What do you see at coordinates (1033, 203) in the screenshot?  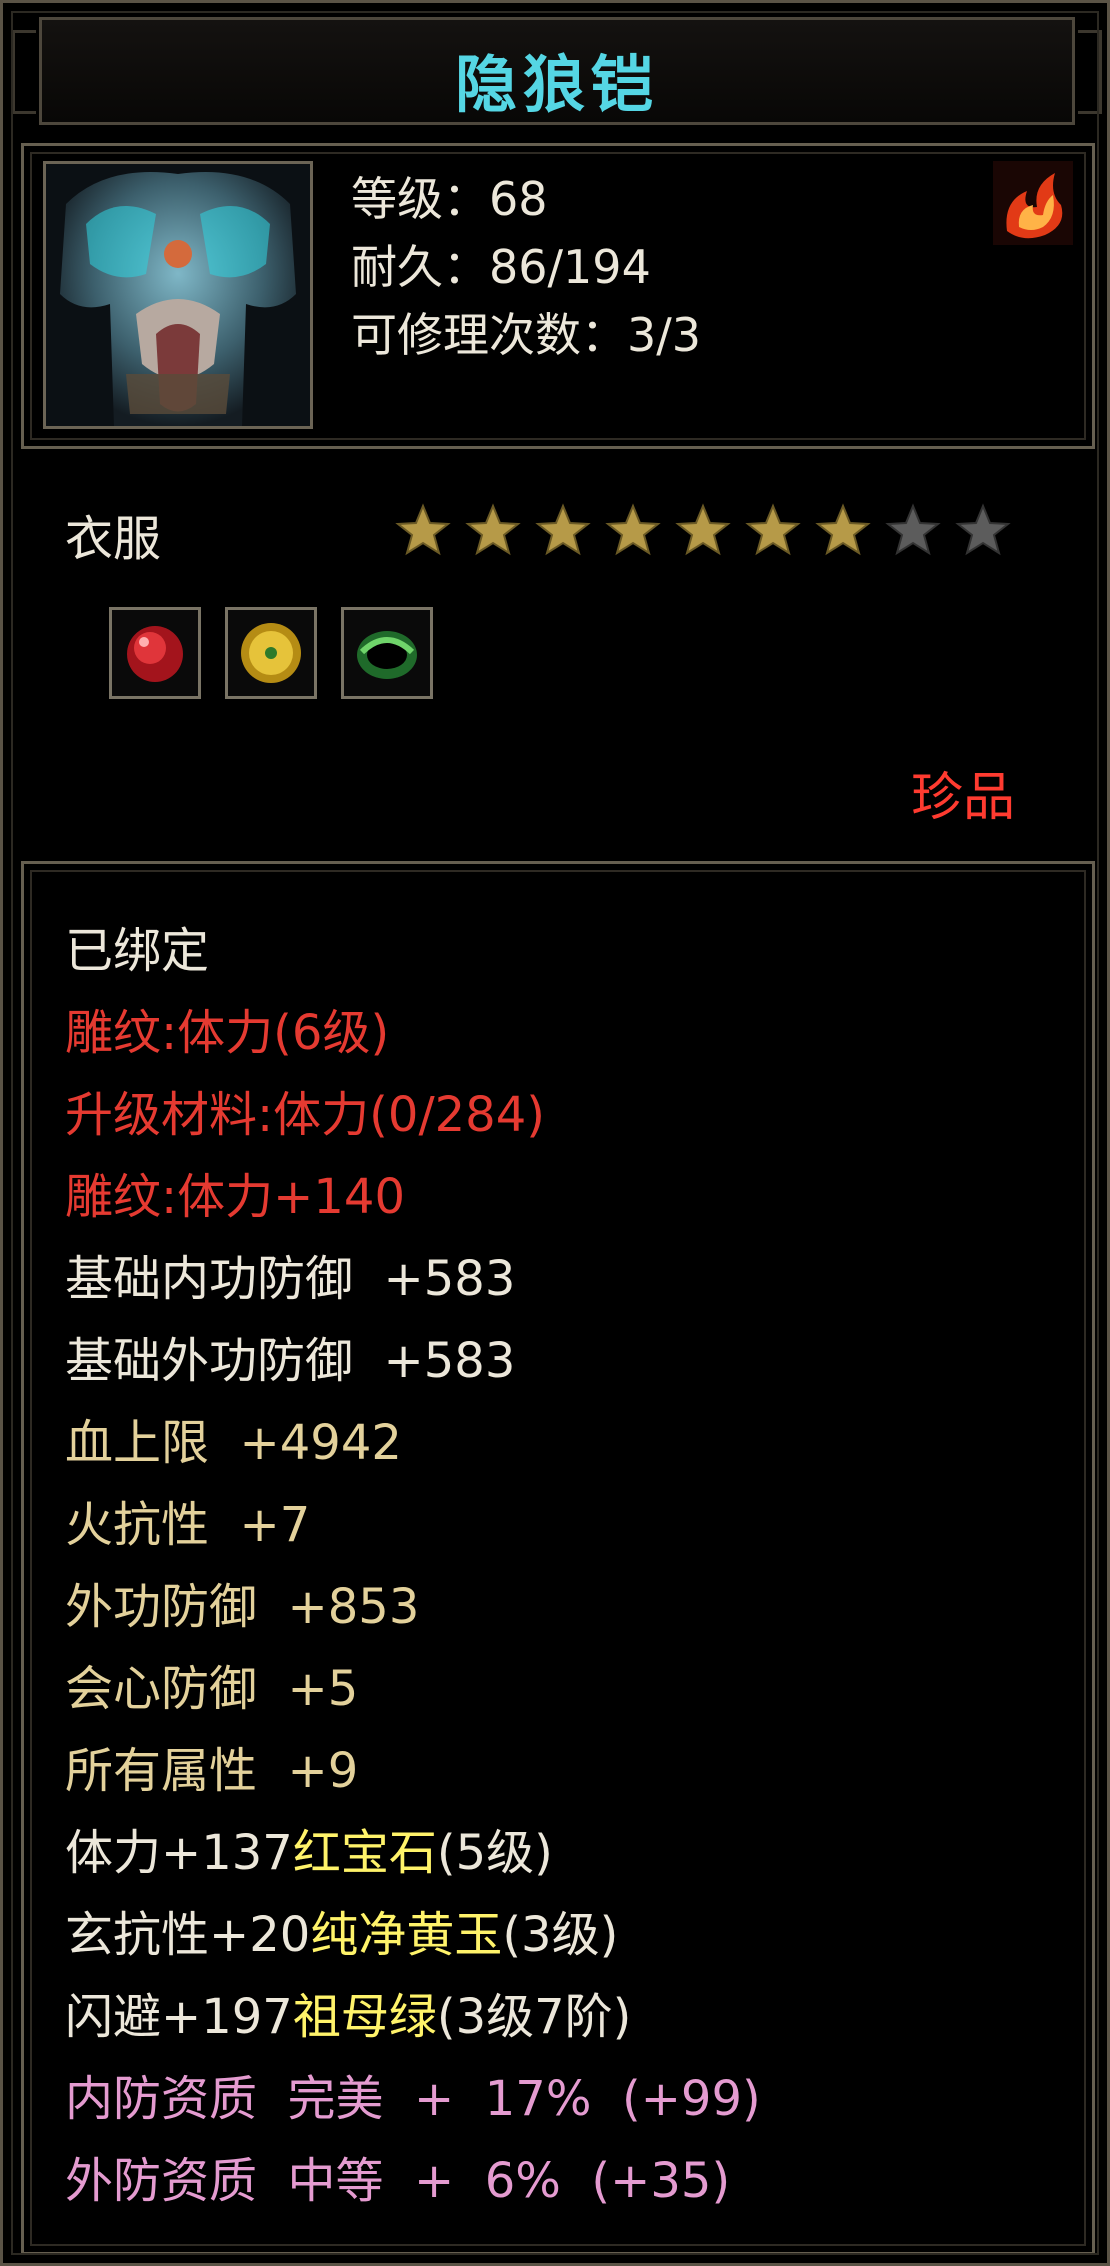 I see `flame-icon` at bounding box center [1033, 203].